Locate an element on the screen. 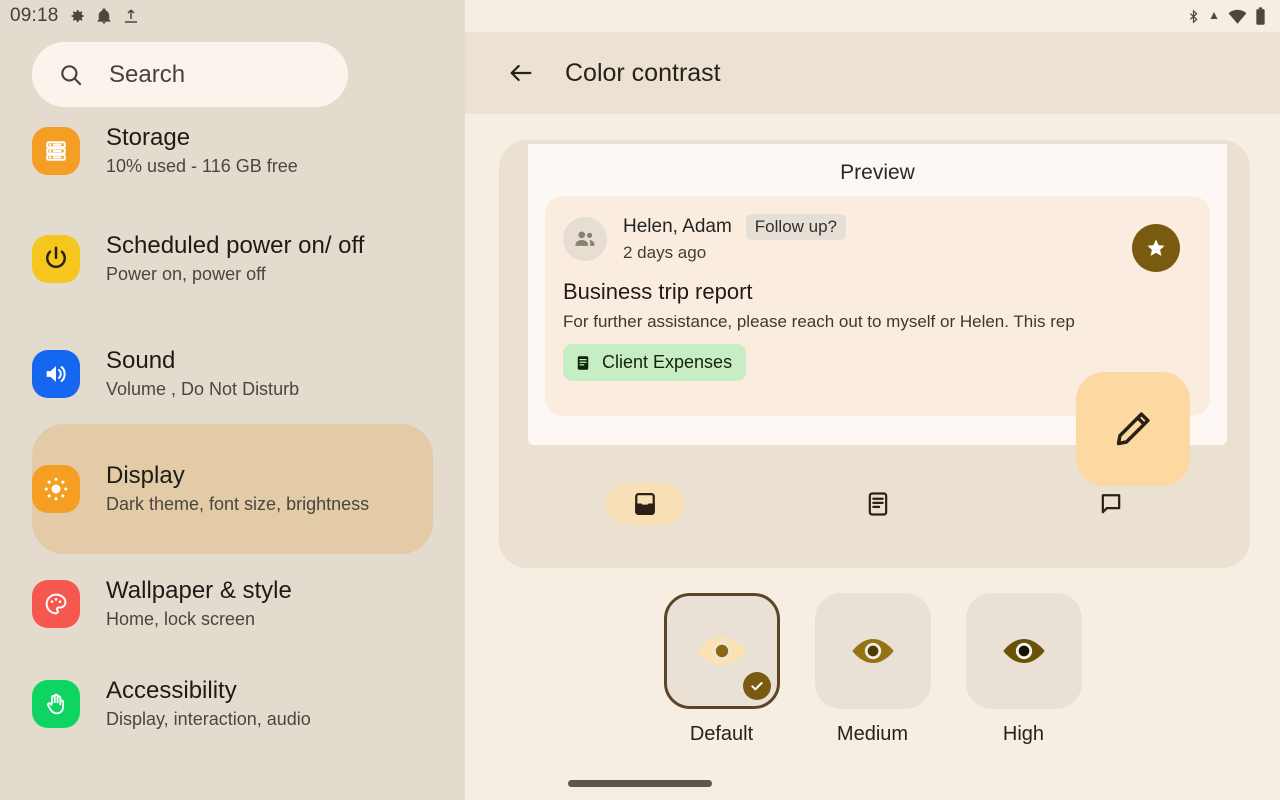  contrast-option-medium: Medium is located at coordinates (872, 669).